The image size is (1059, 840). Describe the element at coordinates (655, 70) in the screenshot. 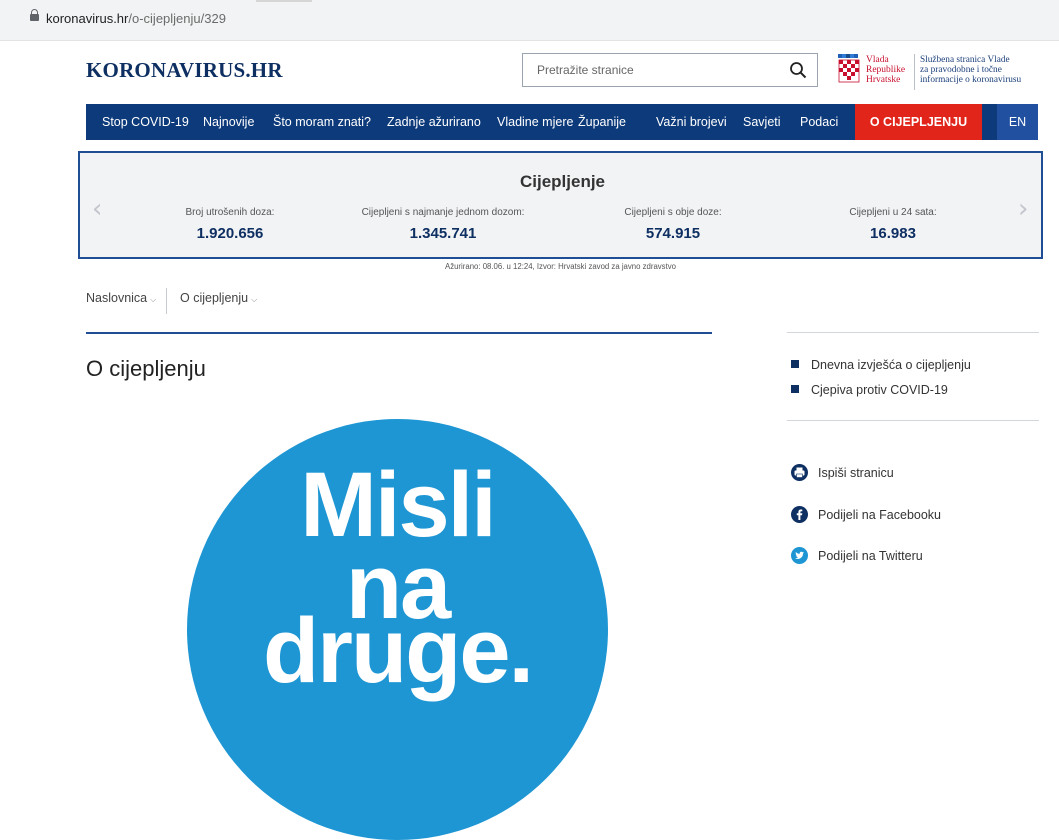

I see `search-input` at that location.